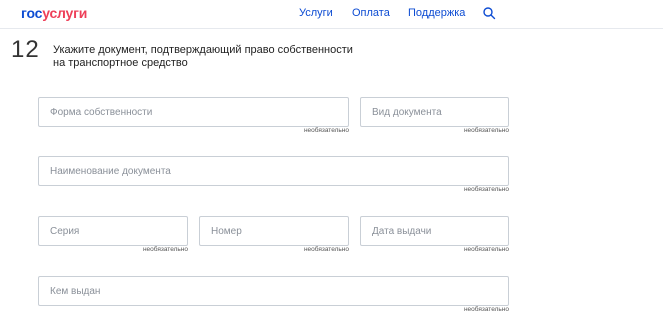  Describe the element at coordinates (486, 309) in the screenshot. I see `issued-by-optional-label: необязательно` at that location.